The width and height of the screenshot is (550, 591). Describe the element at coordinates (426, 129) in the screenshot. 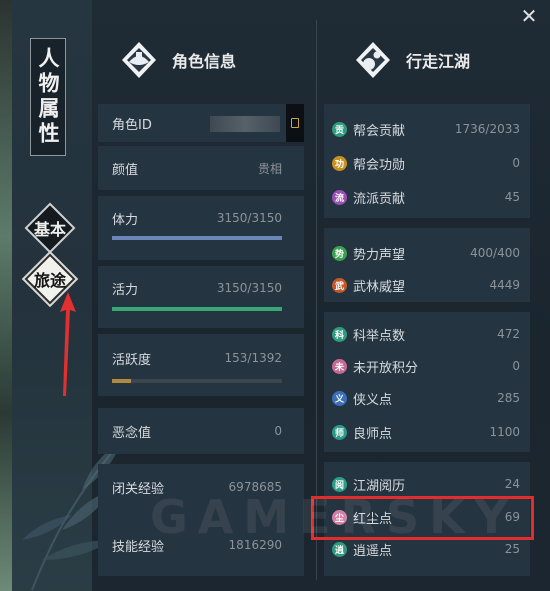

I see `stat-row: 贡帮会贡献 1736/2033` at that location.